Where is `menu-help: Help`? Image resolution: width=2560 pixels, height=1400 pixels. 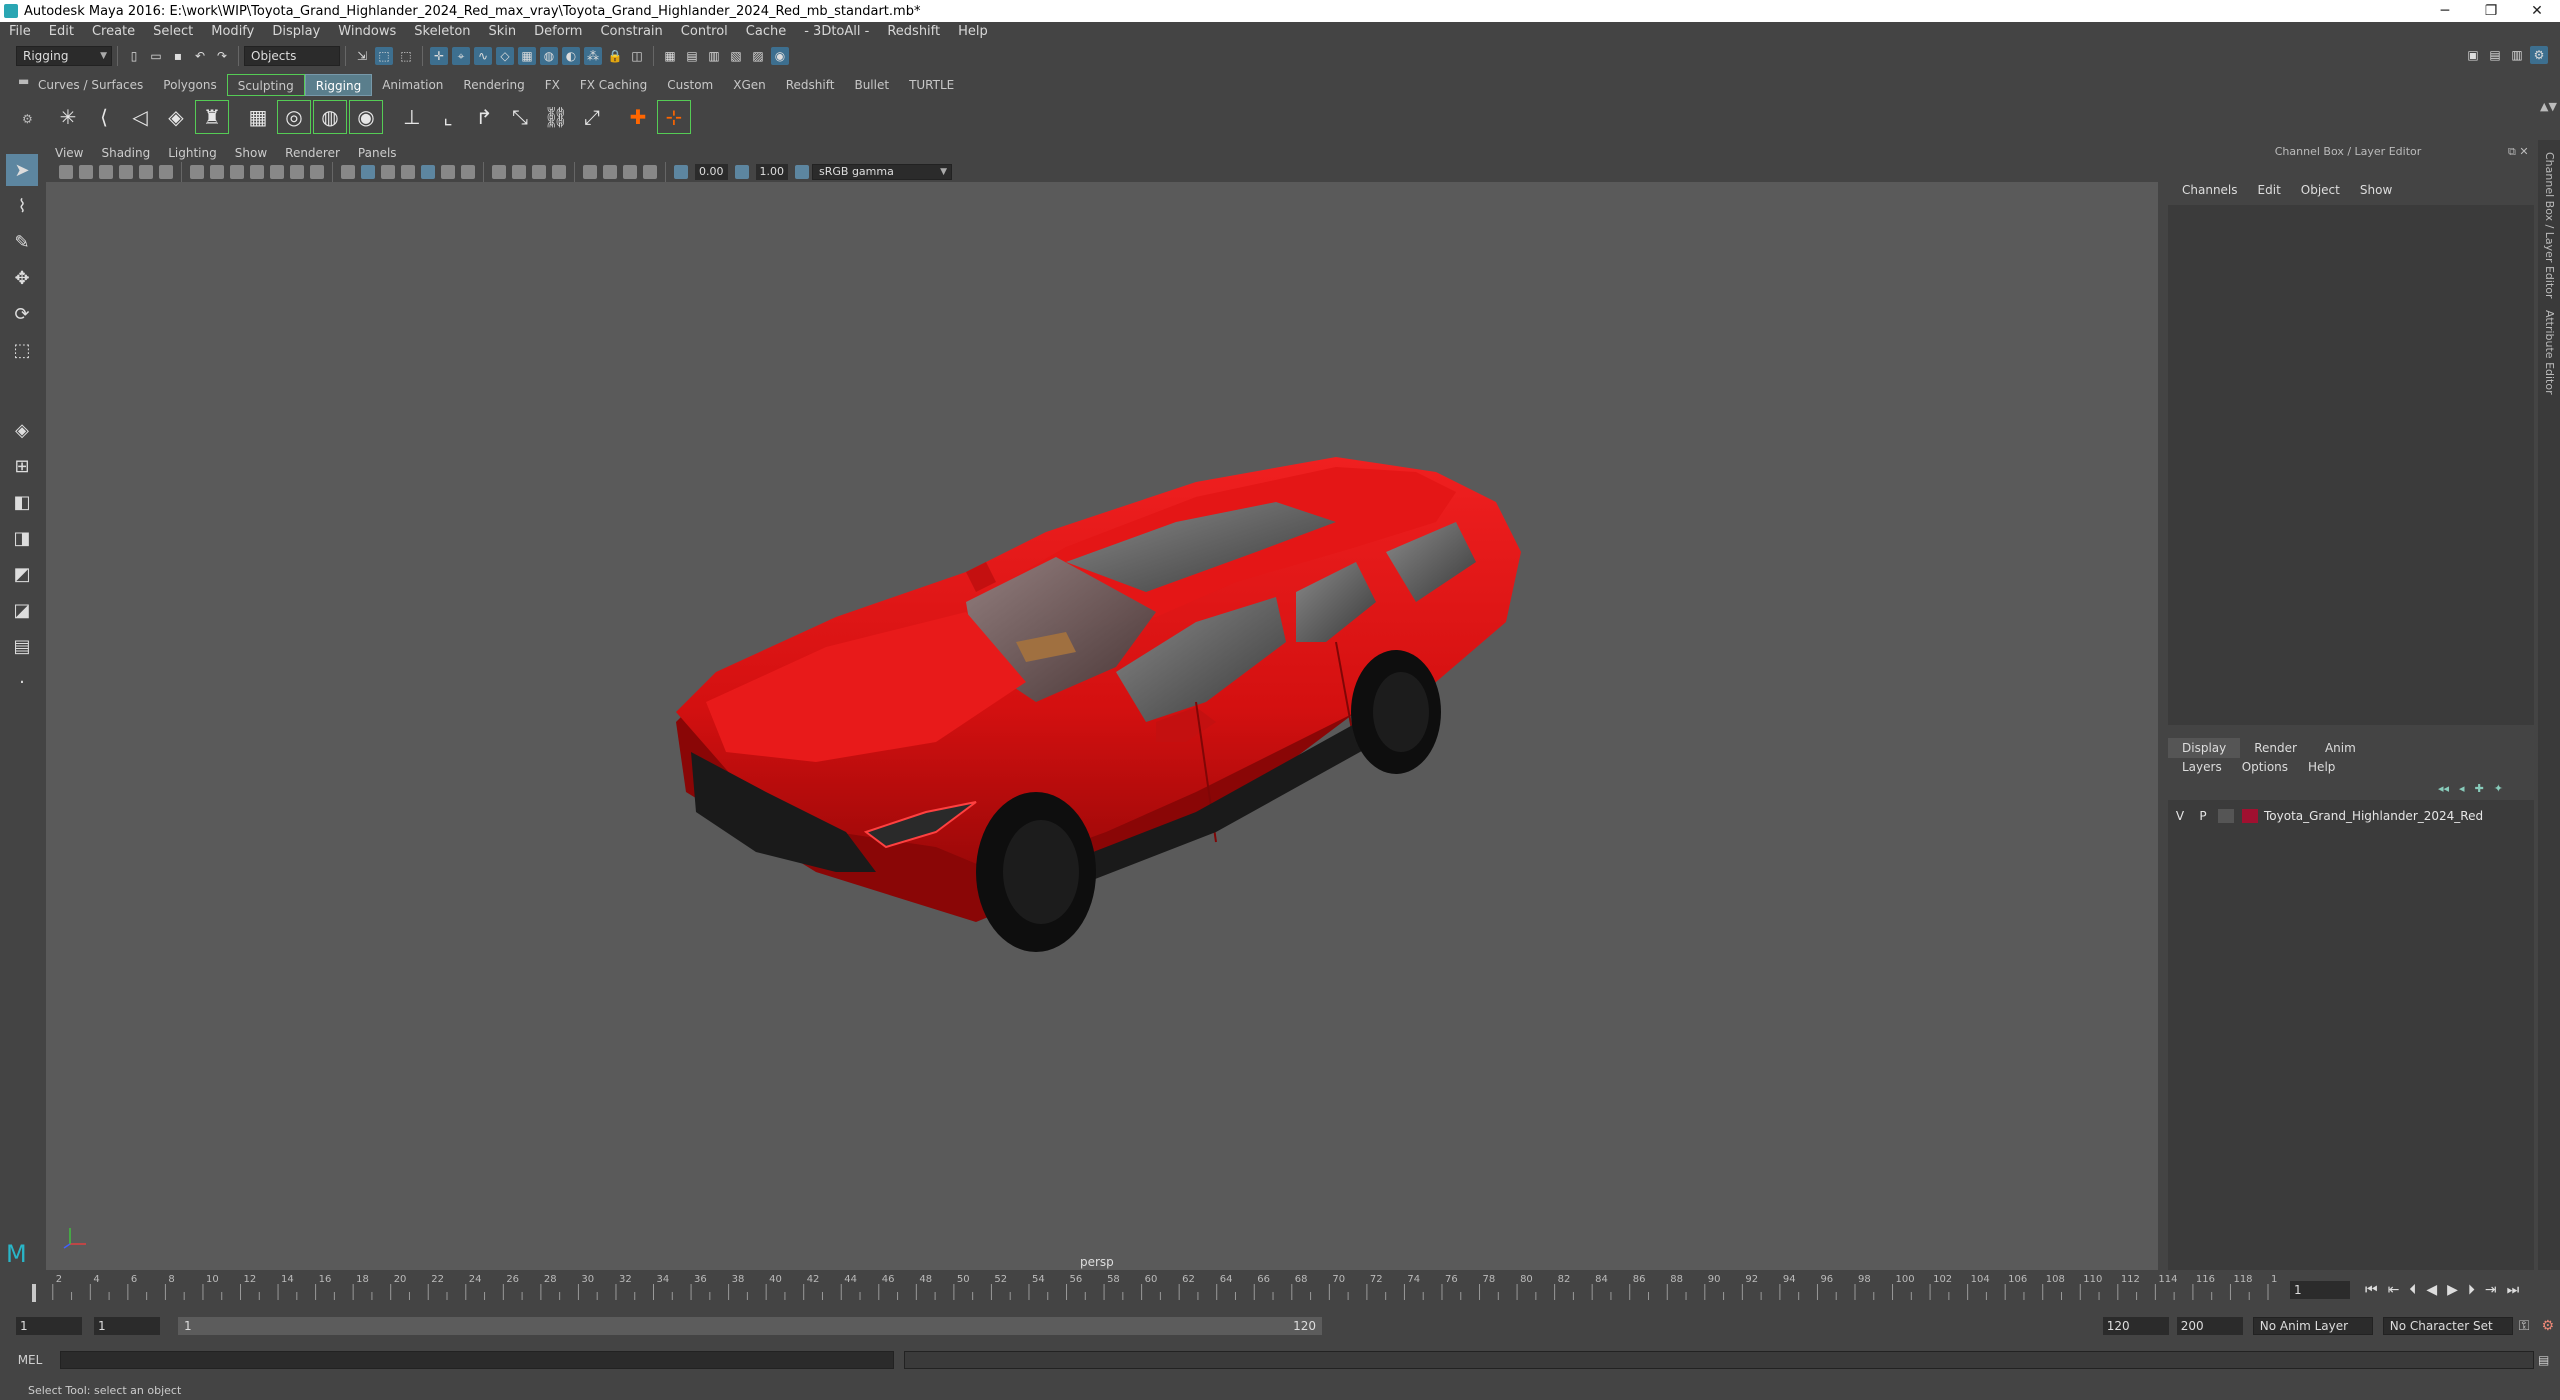
menu-help: Help is located at coordinates (973, 32).